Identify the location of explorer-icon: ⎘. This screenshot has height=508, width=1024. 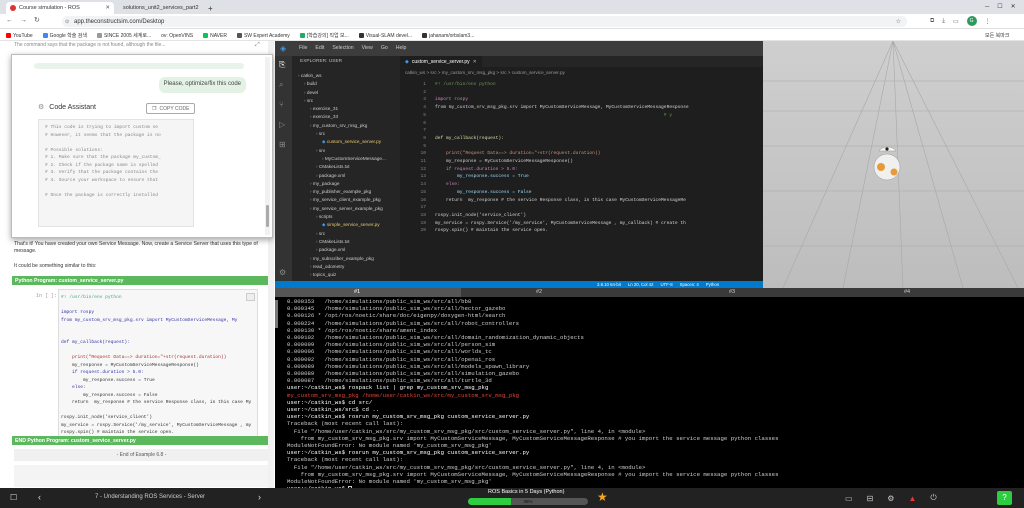
(282, 65).